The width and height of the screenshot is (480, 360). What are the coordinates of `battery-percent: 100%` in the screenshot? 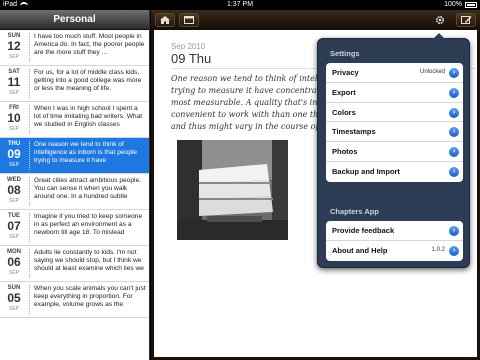 It's located at (453, 4).